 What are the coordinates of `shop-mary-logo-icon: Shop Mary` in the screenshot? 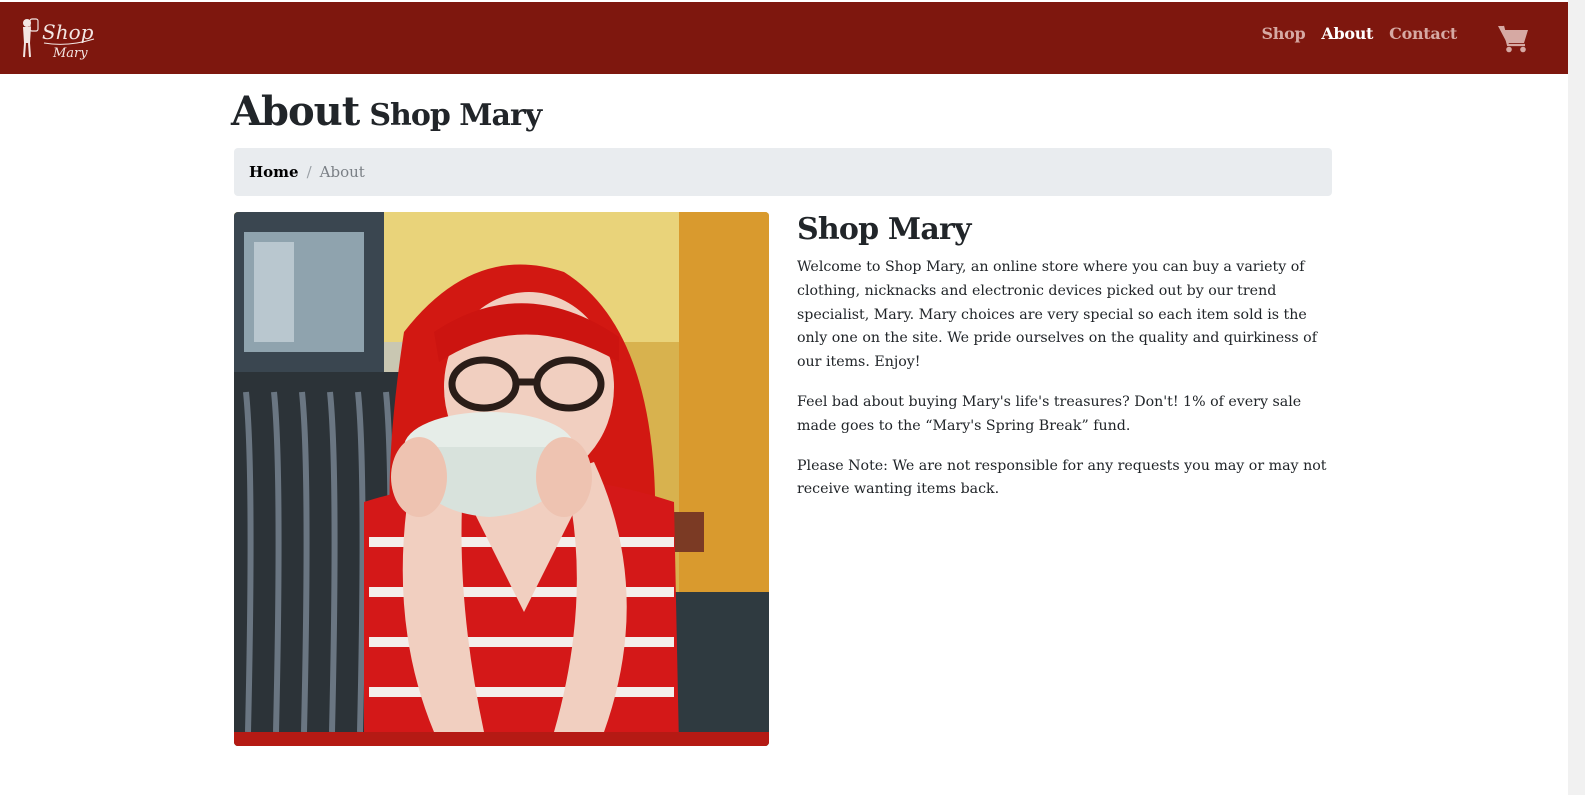 It's located at (59, 39).